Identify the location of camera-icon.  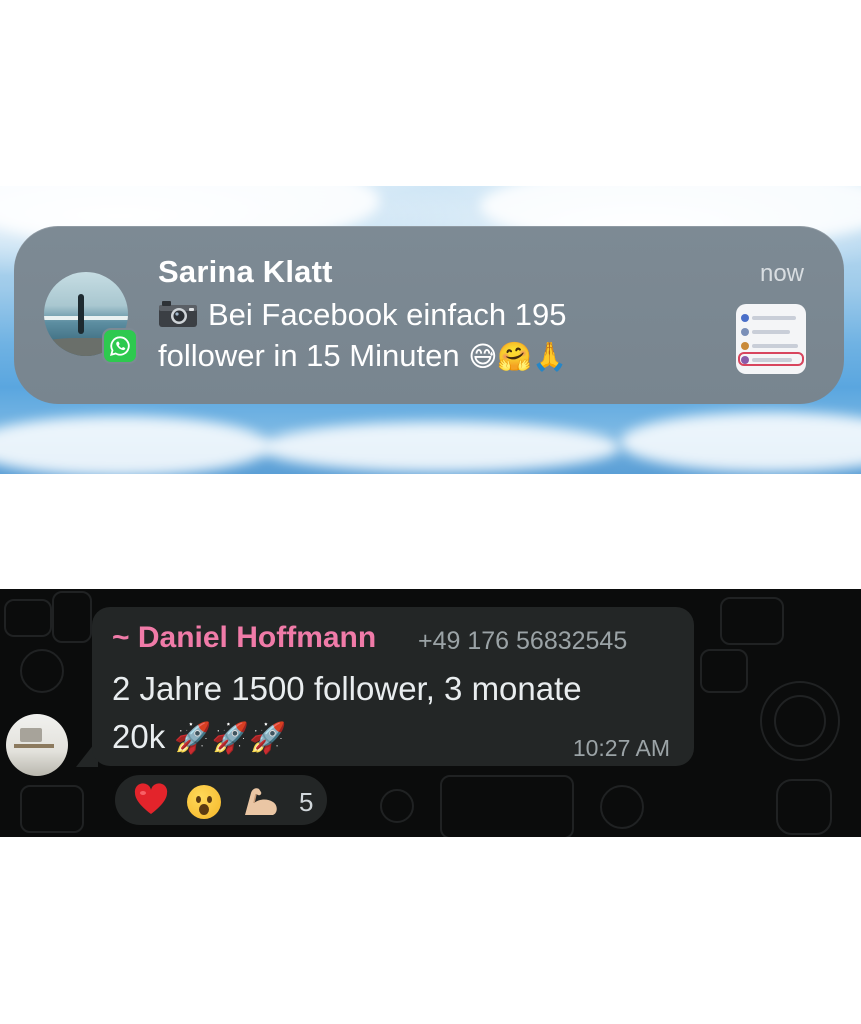
(178, 312).